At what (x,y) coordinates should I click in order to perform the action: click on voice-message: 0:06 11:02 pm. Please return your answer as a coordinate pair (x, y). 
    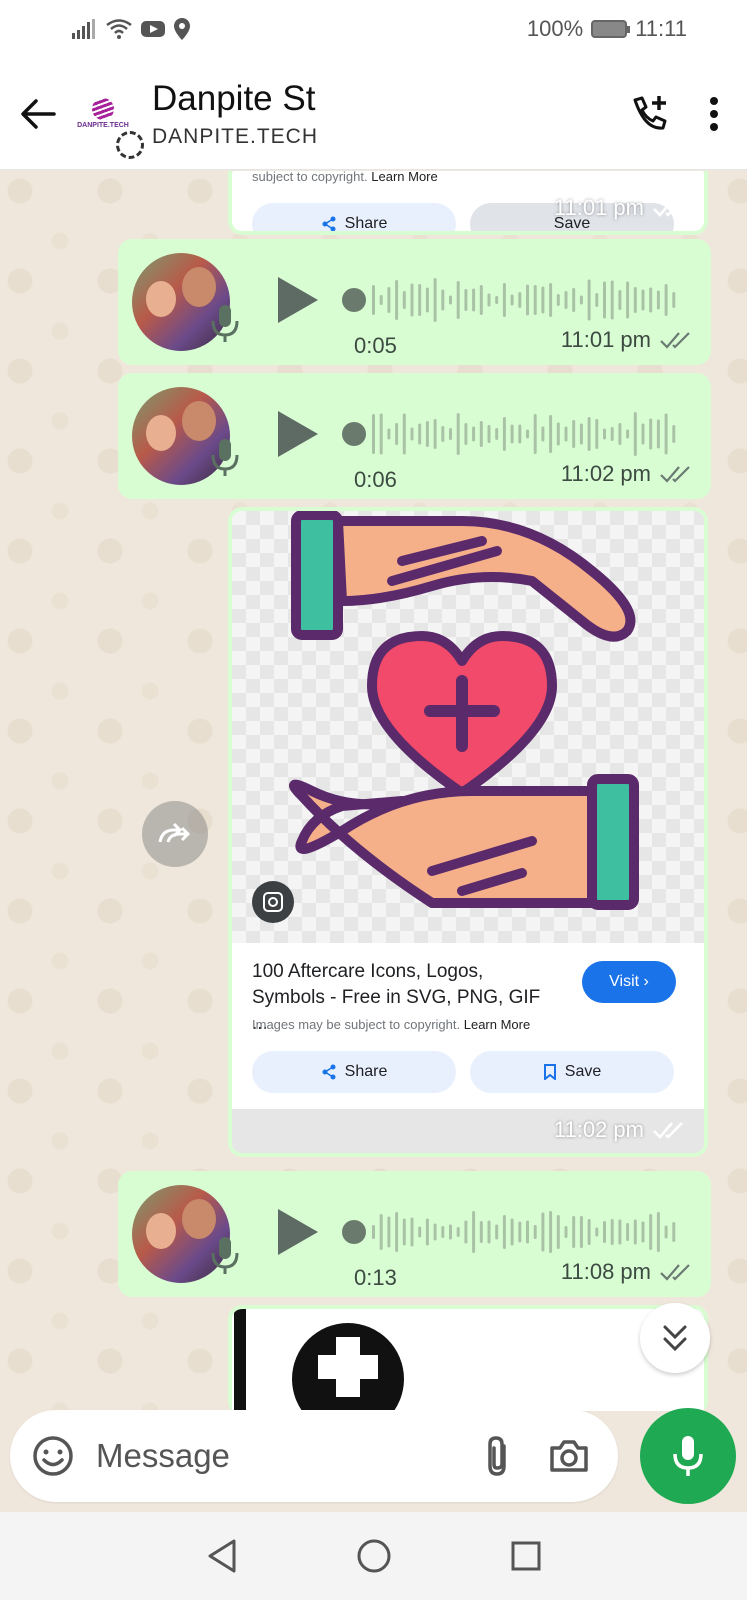
    Looking at the image, I should click on (414, 436).